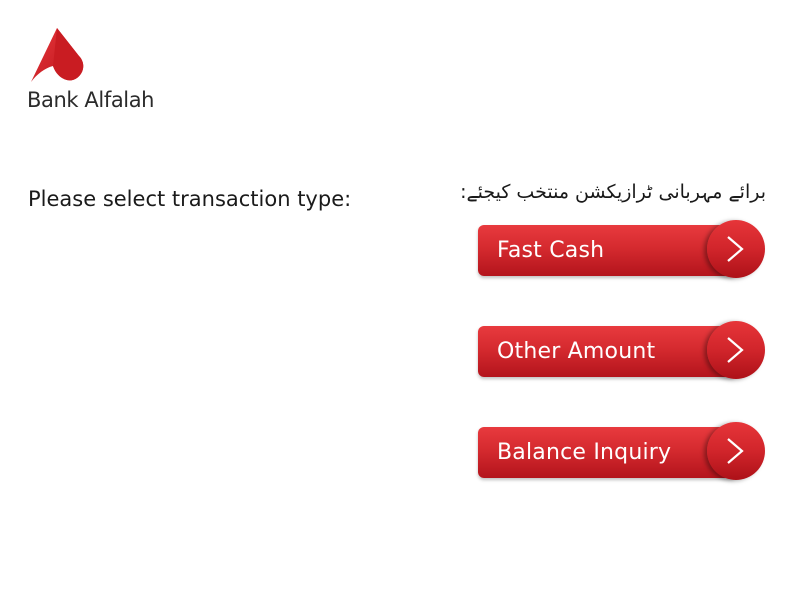  I want to click on other-amount-button: Other Amount, so click(622, 351).